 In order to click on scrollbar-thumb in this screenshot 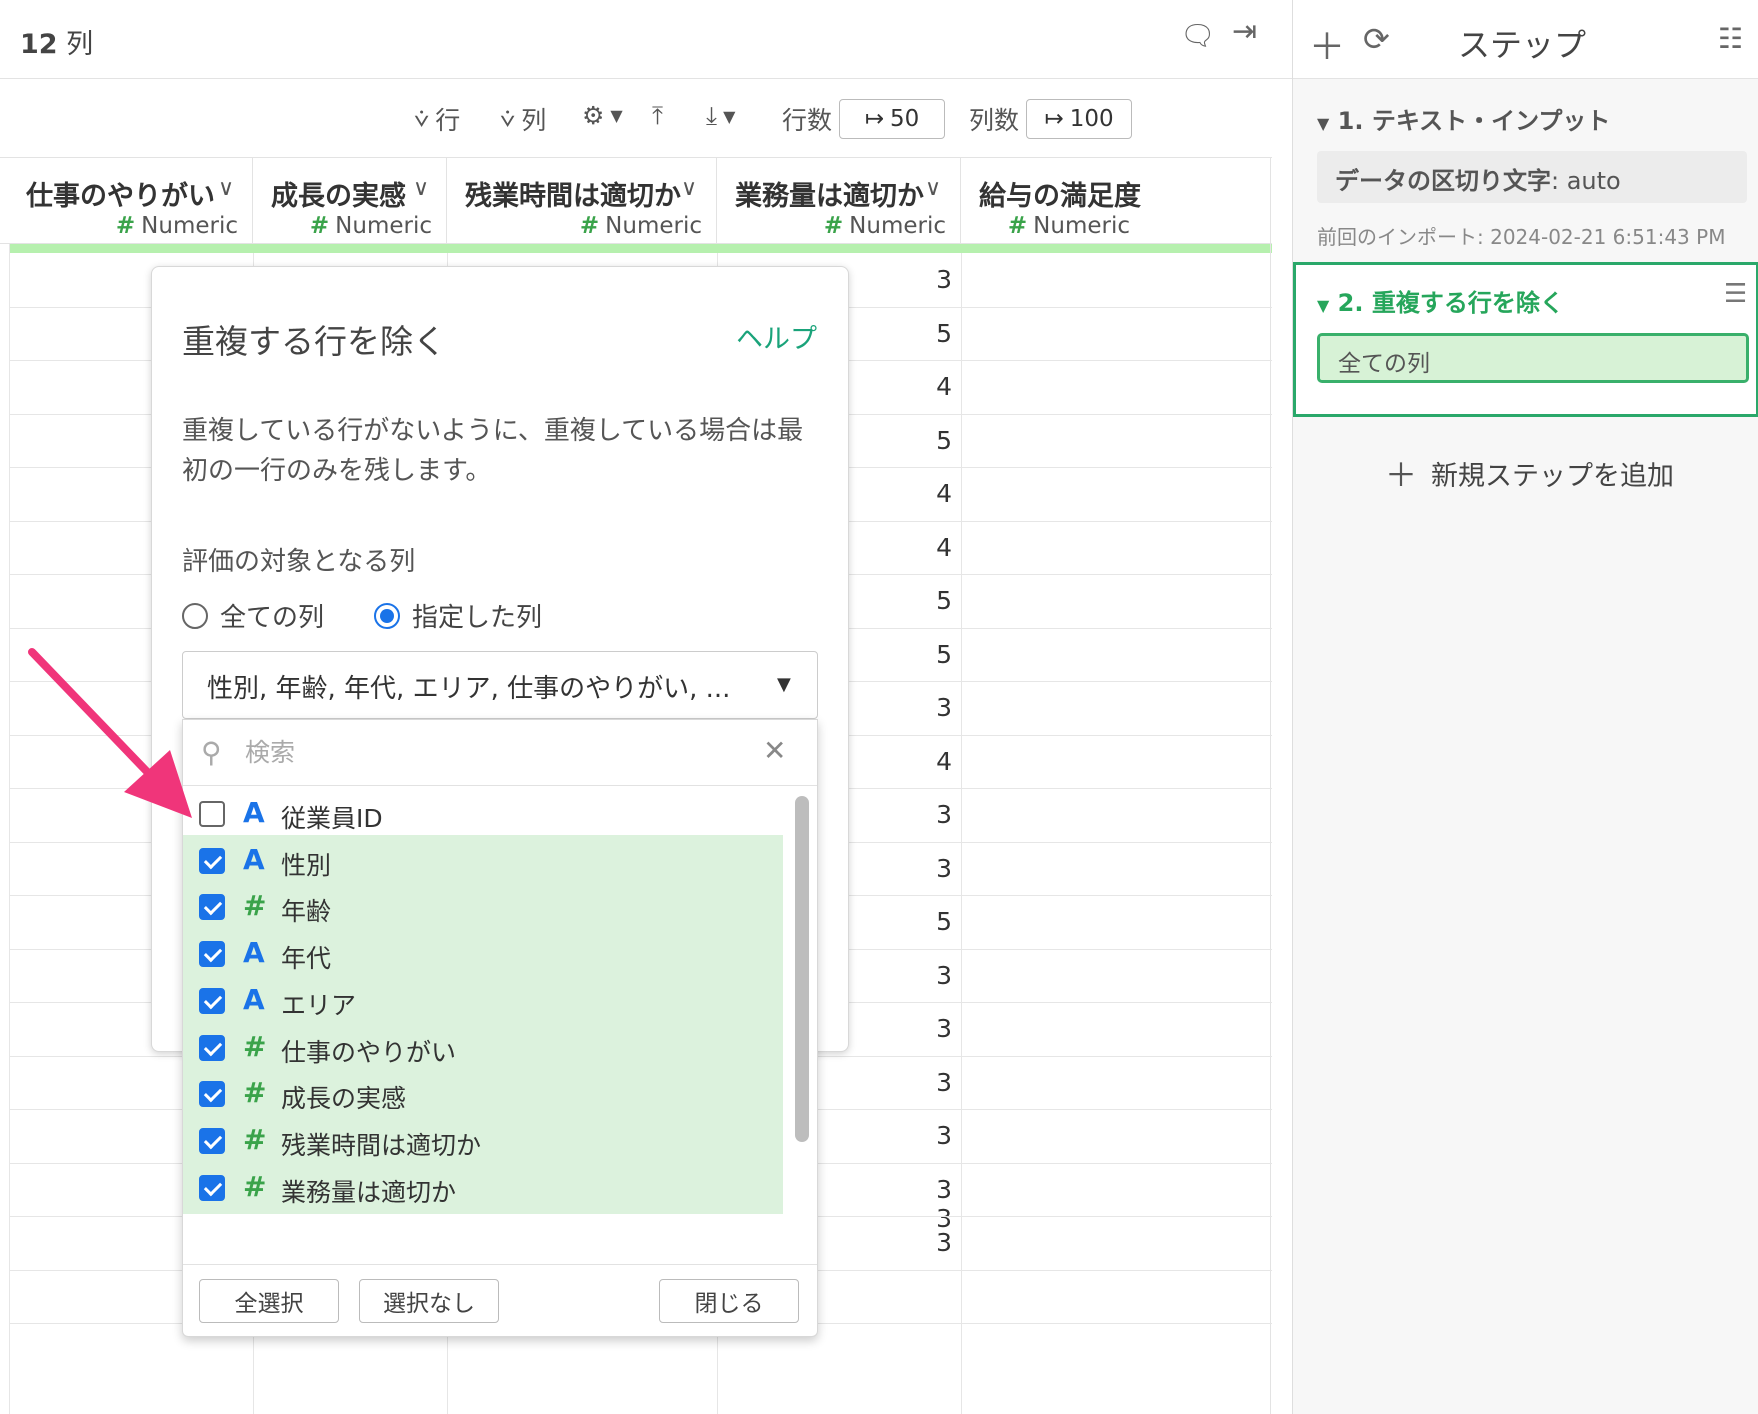, I will do `click(802, 969)`.